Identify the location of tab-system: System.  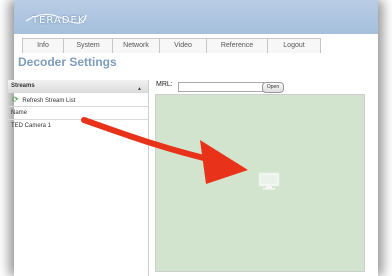
(88, 45).